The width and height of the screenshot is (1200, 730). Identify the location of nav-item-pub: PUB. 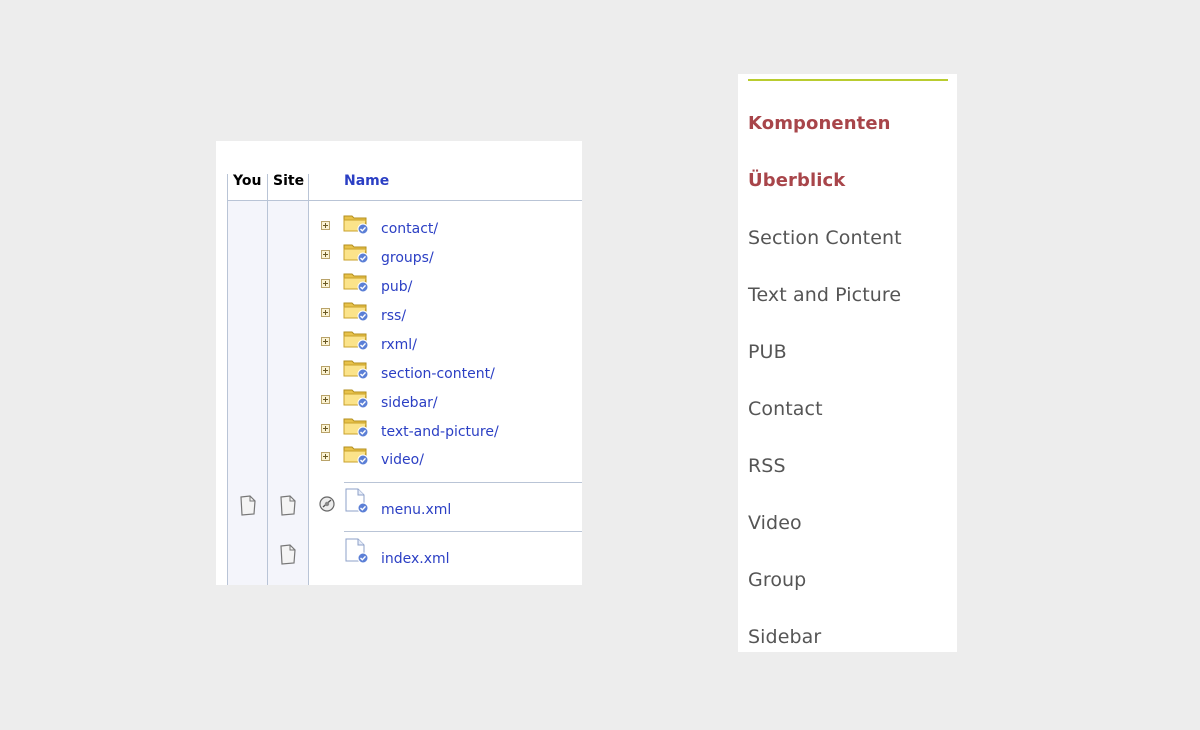
(767, 352).